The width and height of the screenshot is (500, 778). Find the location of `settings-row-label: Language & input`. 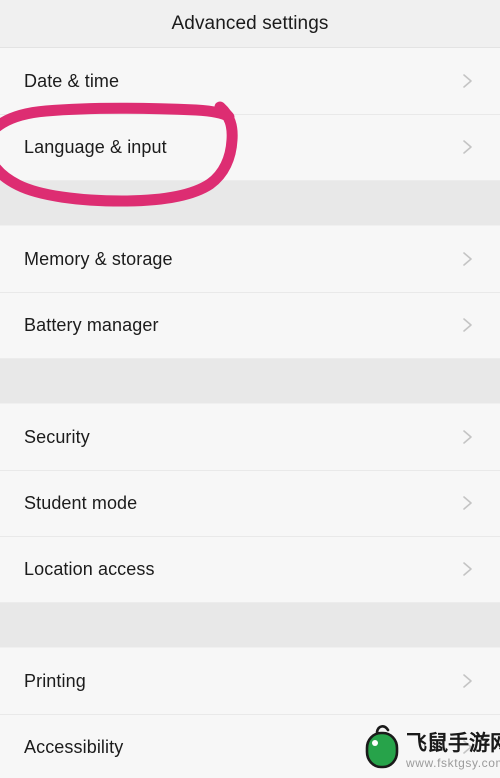

settings-row-label: Language & input is located at coordinates (95, 146).